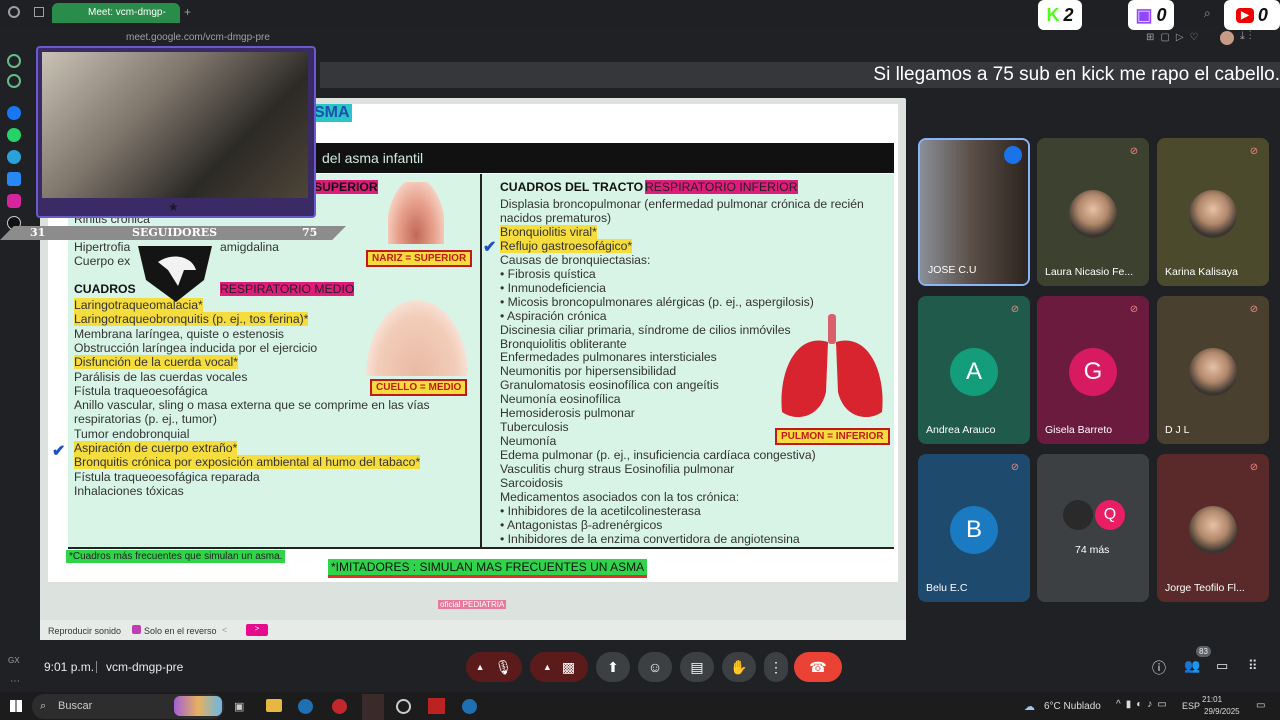  What do you see at coordinates (481, 361) in the screenshot?
I see `panel-divider` at bounding box center [481, 361].